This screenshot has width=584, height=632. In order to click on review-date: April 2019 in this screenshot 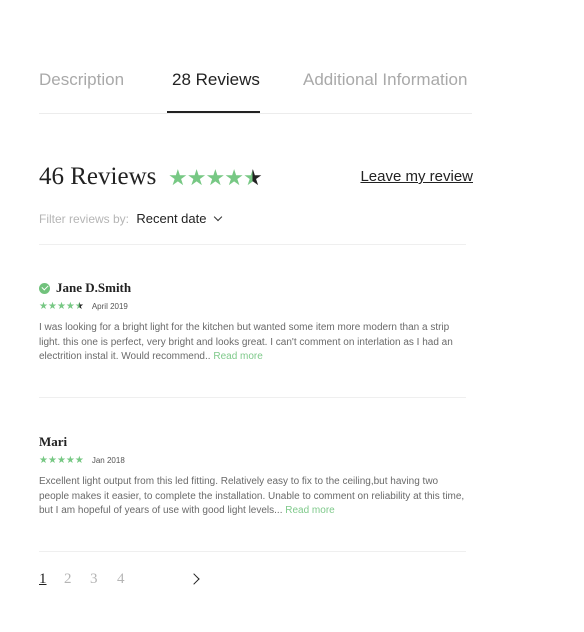, I will do `click(109, 306)`.